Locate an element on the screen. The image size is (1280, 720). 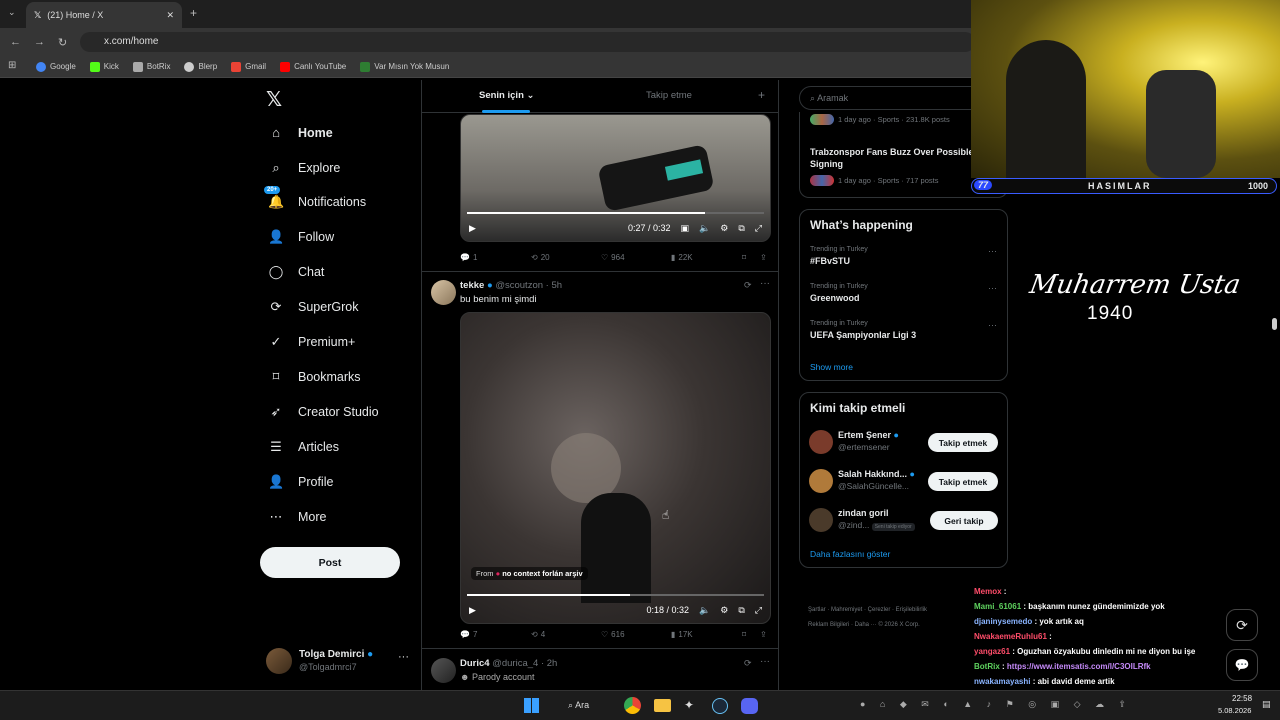
post1-progress-track is located at coordinates (615, 213).